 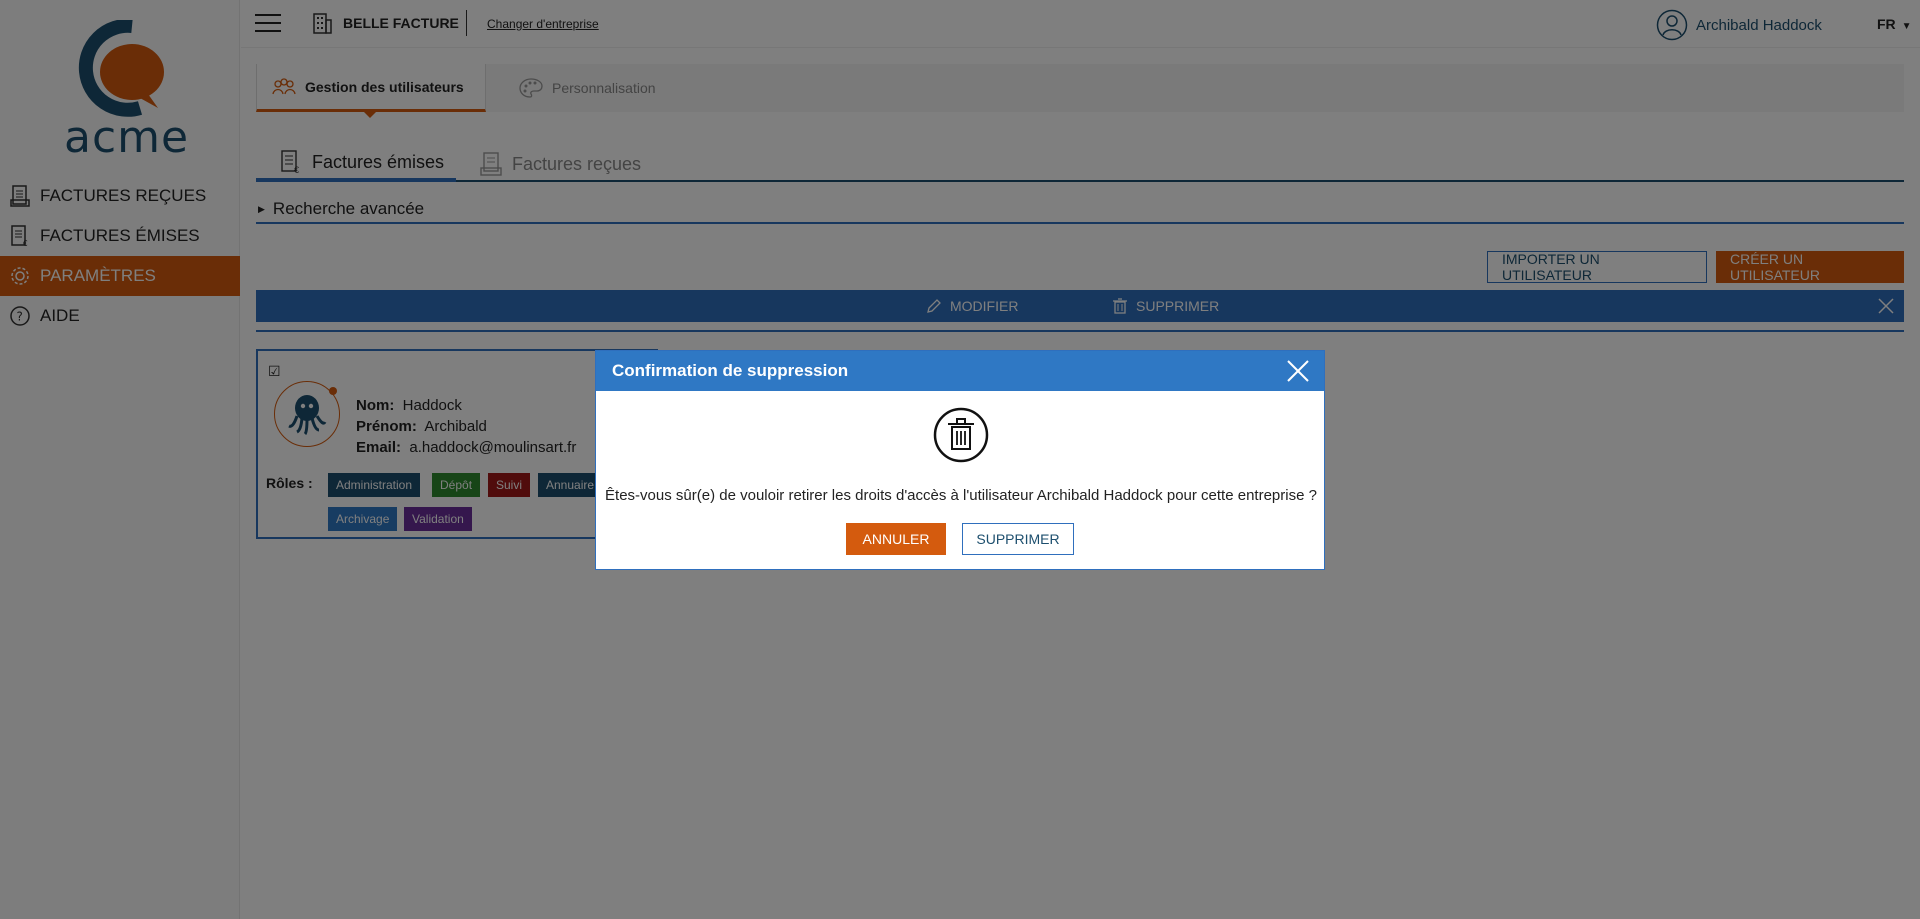 I want to click on trash-icon, so click(x=961, y=435).